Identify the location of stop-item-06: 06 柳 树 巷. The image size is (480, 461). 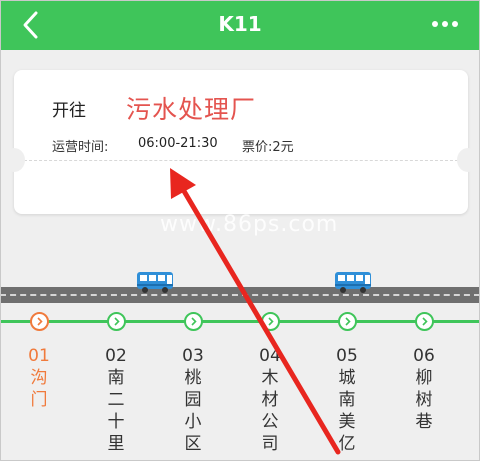
(424, 389).